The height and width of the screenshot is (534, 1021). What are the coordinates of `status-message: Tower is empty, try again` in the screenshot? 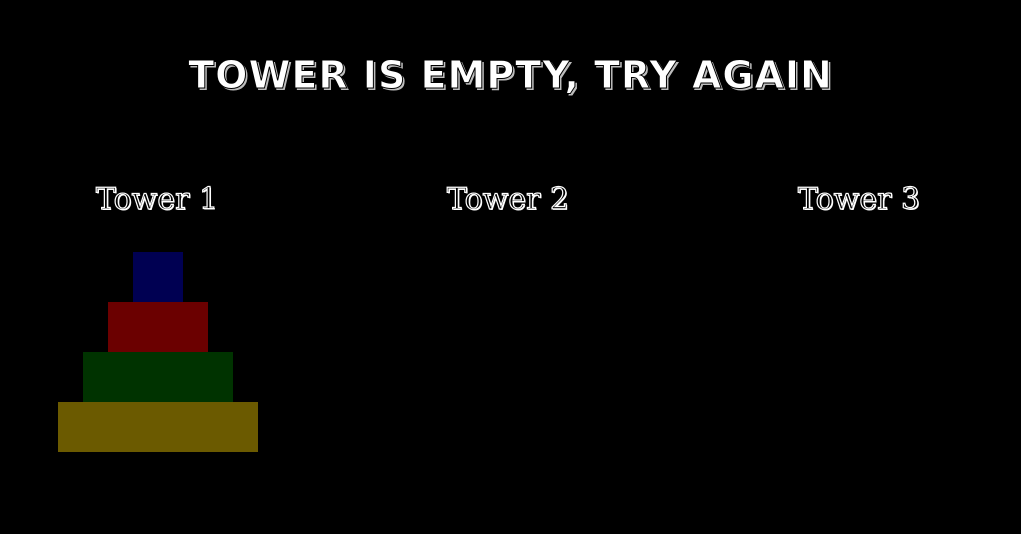 It's located at (510, 75).